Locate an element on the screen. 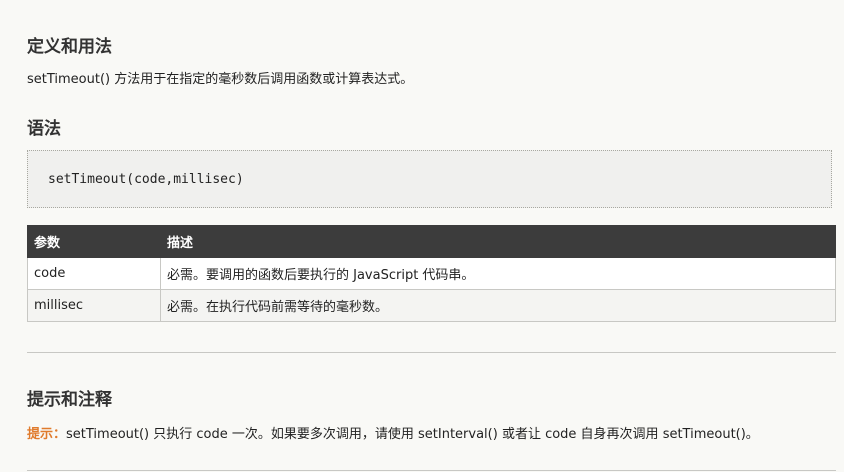 This screenshot has width=844, height=472. definition-text: setTimeout() 方法用于在指定的毫秒数后调用函数或计算表达式。 is located at coordinates (220, 79).